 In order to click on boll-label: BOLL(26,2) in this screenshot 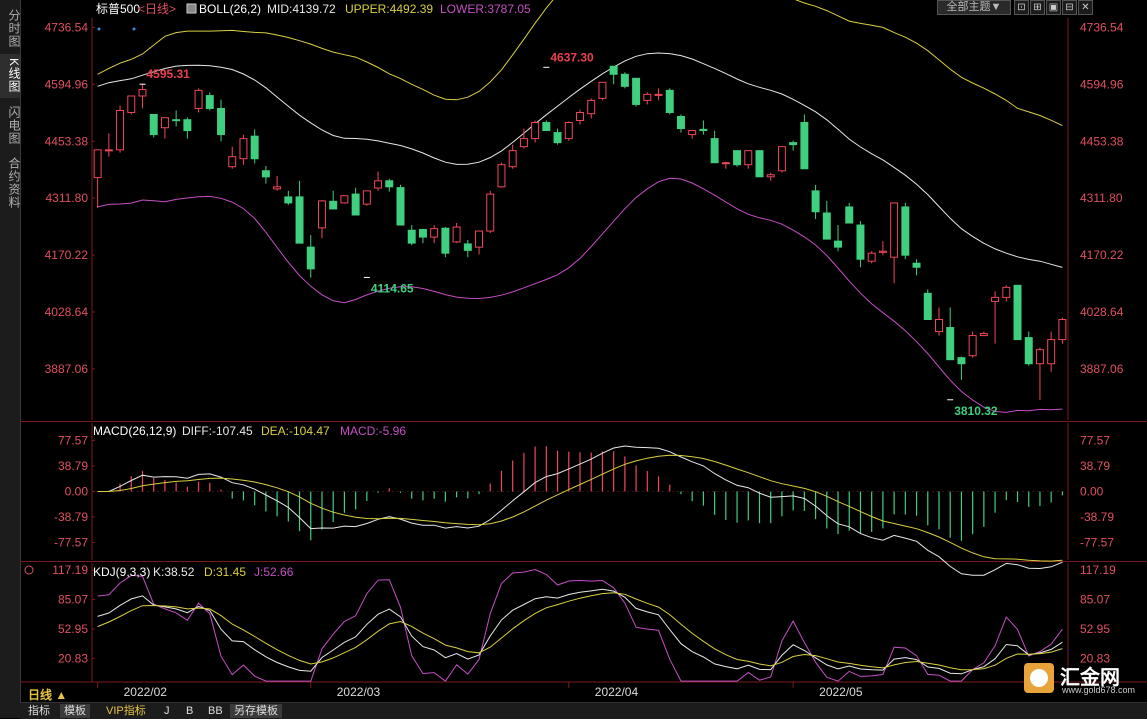, I will do `click(230, 9)`.